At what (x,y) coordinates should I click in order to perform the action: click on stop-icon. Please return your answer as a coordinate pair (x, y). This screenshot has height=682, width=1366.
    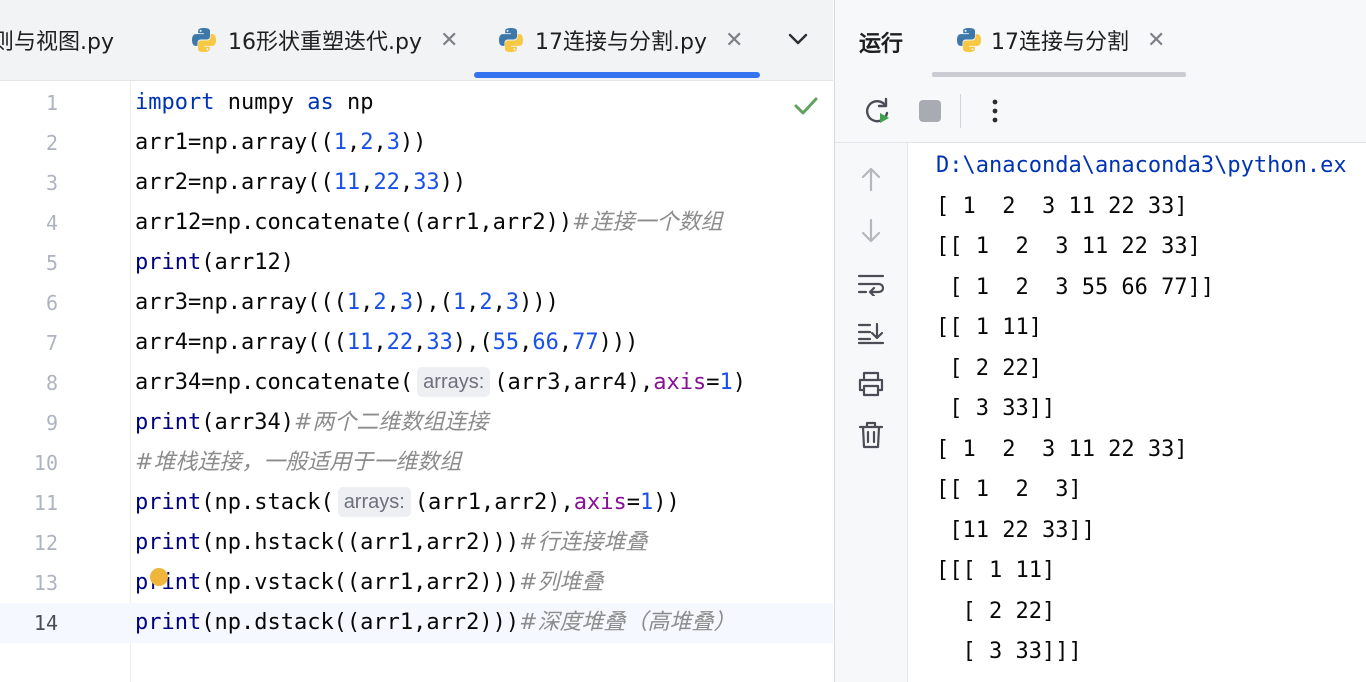
    Looking at the image, I should click on (930, 111).